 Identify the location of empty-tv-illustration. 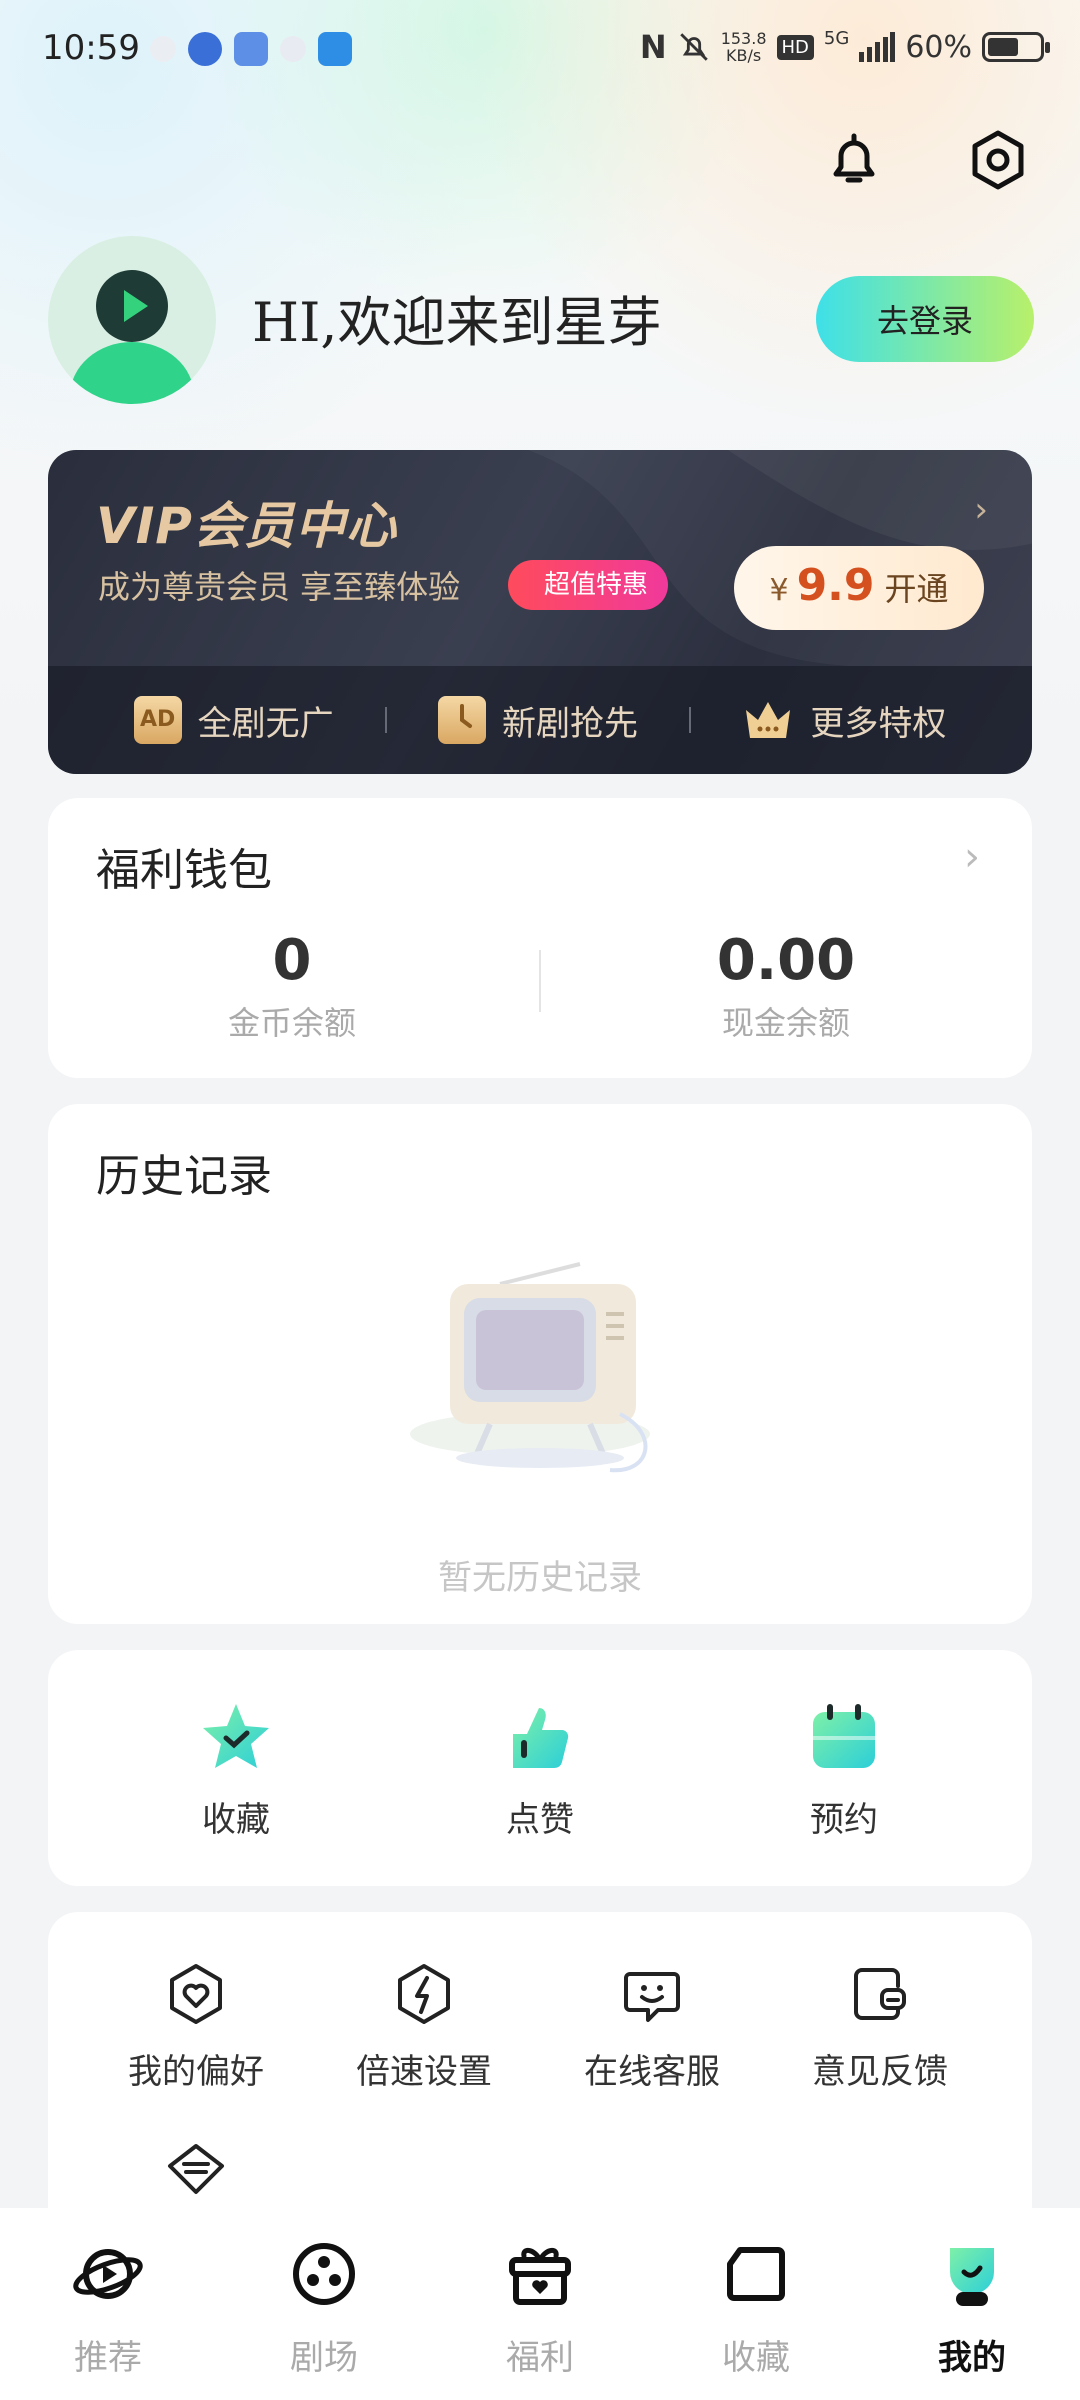
(530, 1367).